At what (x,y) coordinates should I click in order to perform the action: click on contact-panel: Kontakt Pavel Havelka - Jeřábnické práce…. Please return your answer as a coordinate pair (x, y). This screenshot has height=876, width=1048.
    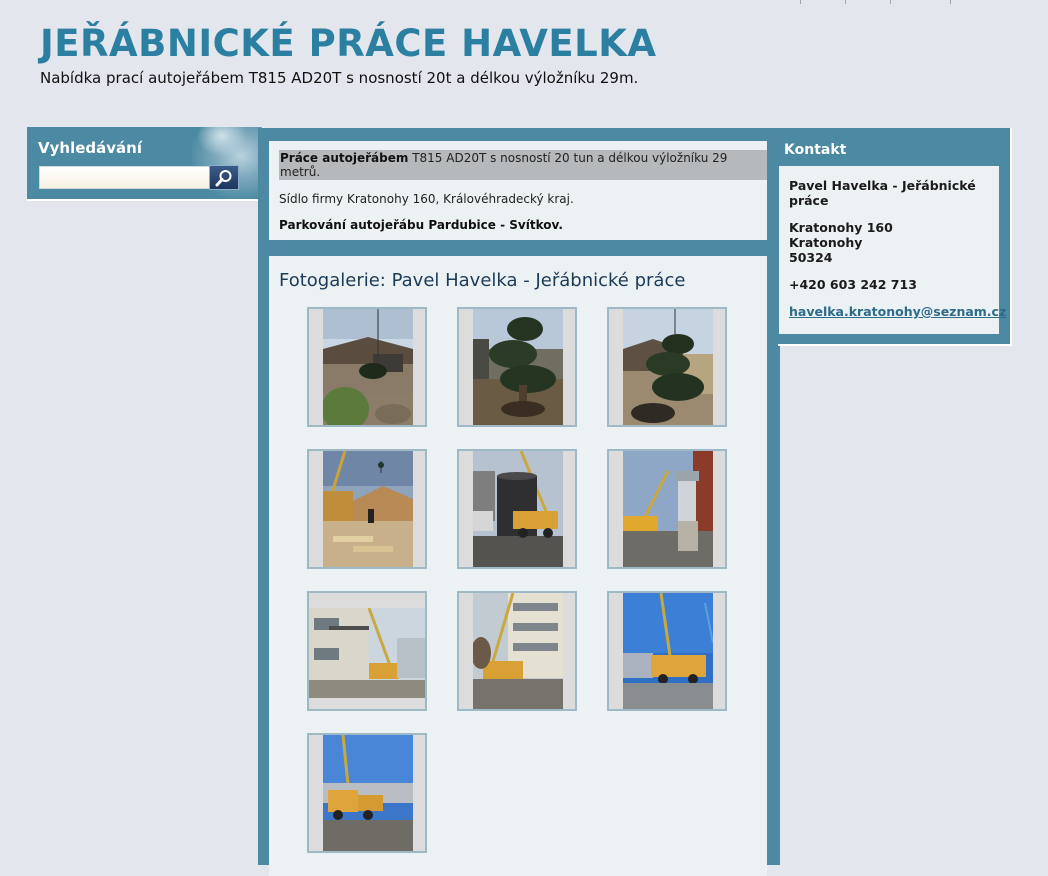
    Looking at the image, I should click on (895, 237).